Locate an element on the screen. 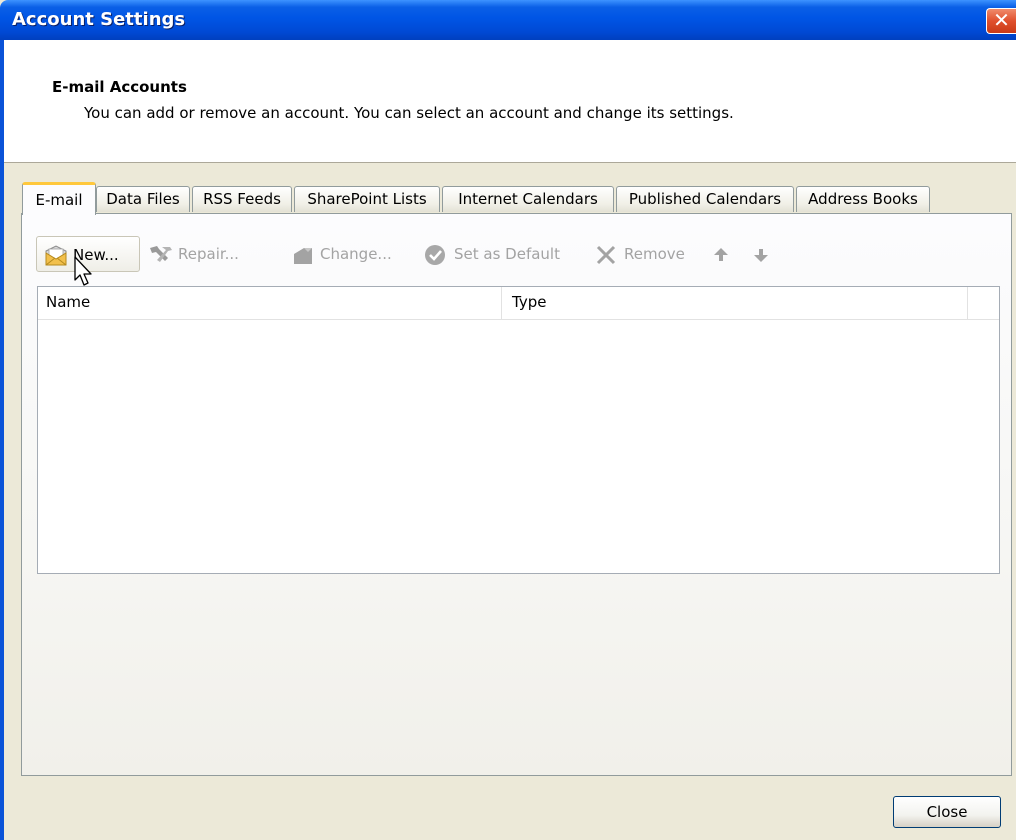 The image size is (1016, 840). set-as-default-label: Set as Default is located at coordinates (507, 254).